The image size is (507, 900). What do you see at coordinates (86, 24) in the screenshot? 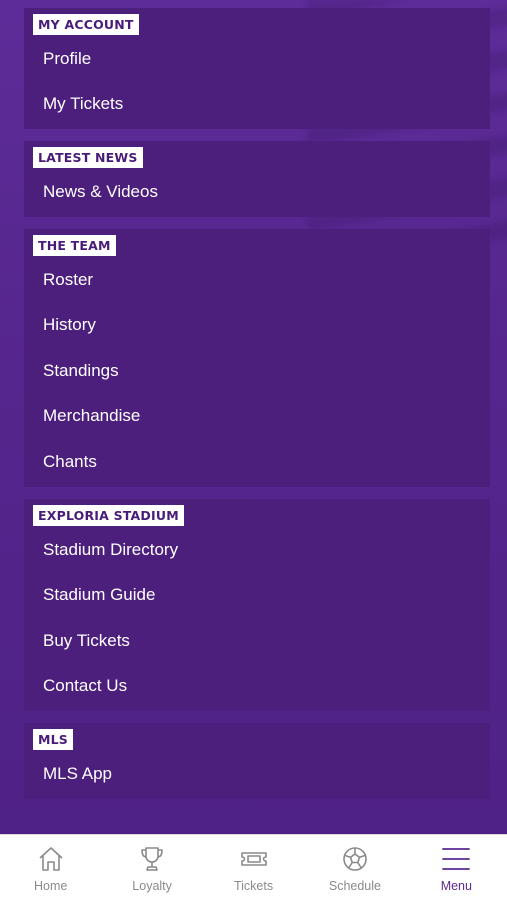
I see `section-tag: MY ACCOUNT` at bounding box center [86, 24].